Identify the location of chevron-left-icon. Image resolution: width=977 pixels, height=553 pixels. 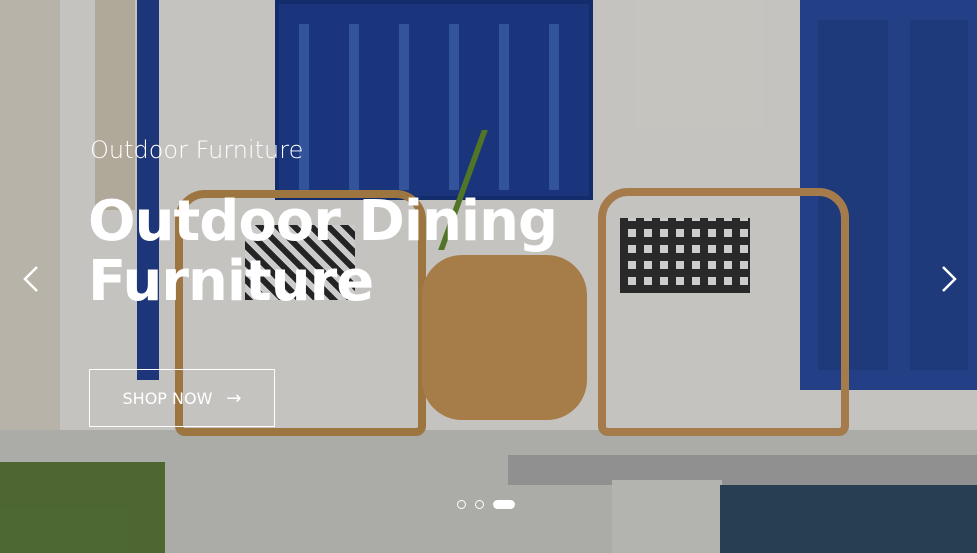
(30, 279).